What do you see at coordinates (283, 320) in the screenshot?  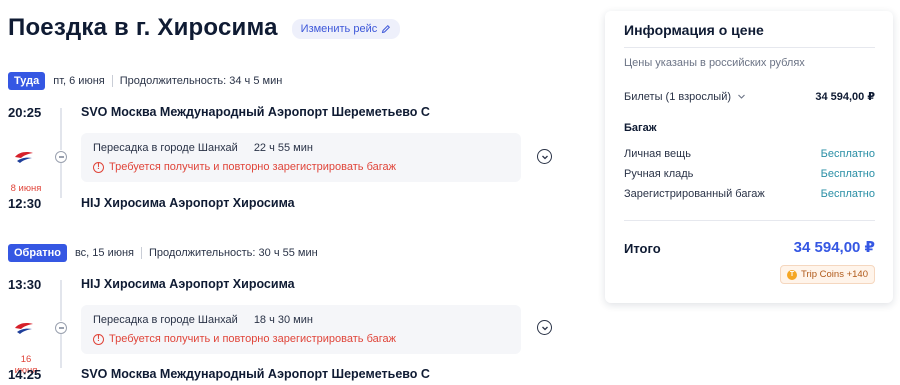 I see `transfer-duration: 18 ч 30 мин` at bounding box center [283, 320].